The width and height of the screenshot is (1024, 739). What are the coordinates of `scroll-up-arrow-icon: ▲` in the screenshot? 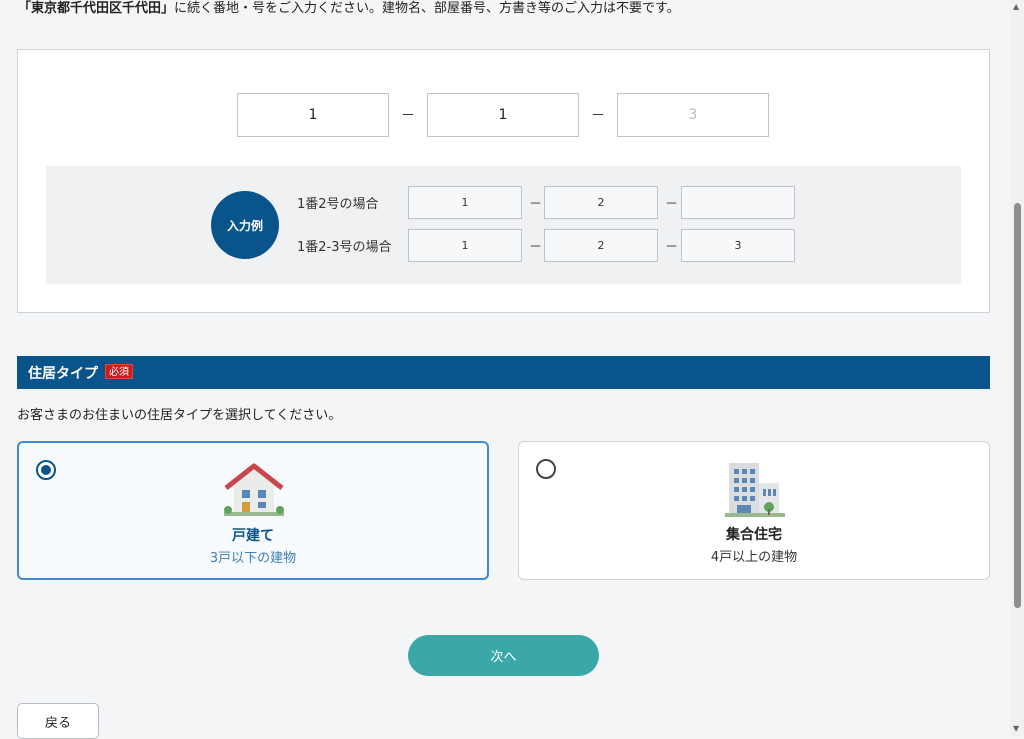 It's located at (1016, 6).